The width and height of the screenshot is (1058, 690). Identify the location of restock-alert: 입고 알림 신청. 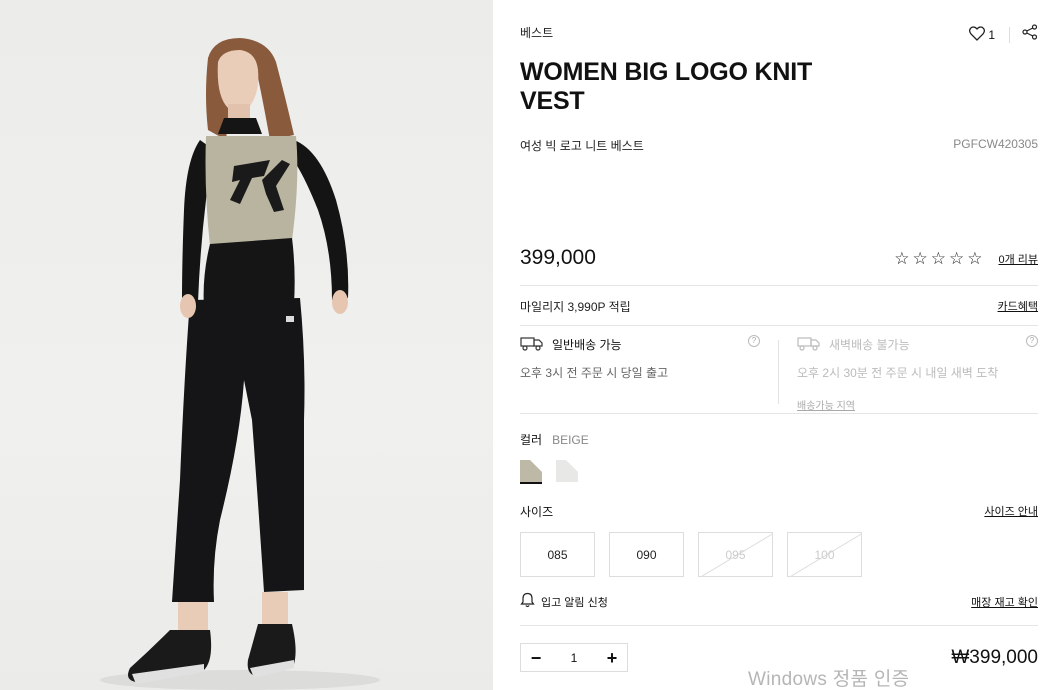
(564, 601).